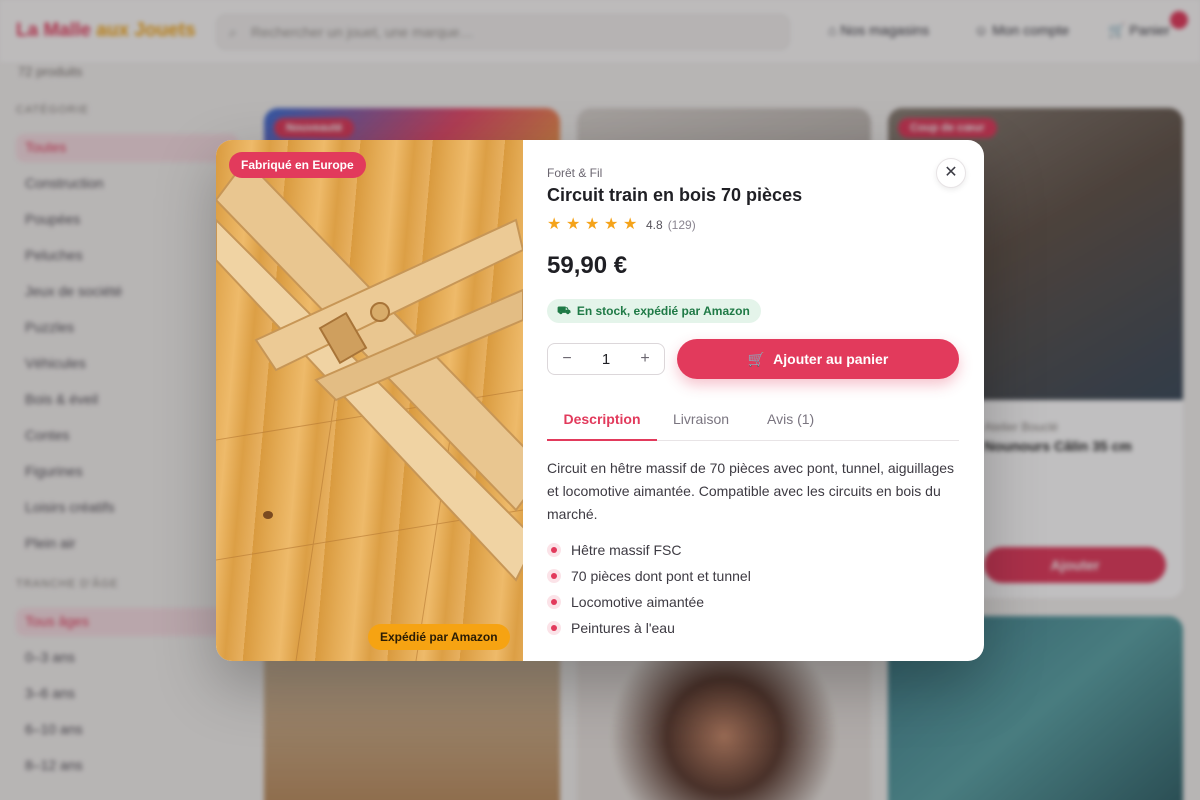  What do you see at coordinates (621, 225) in the screenshot?
I see `rating-row: ★ ★ ★ ★ ★ 4.8 (129)` at bounding box center [621, 225].